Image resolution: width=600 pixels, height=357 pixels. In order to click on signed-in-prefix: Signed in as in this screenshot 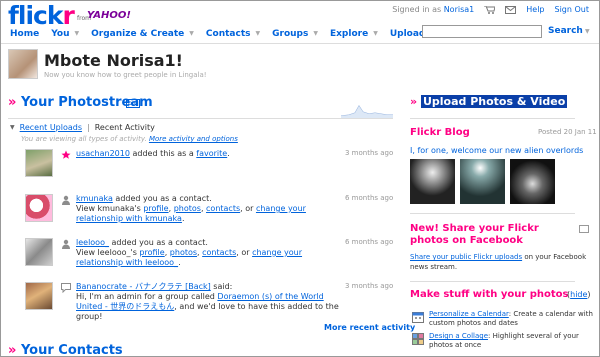, I will do `click(417, 9)`.